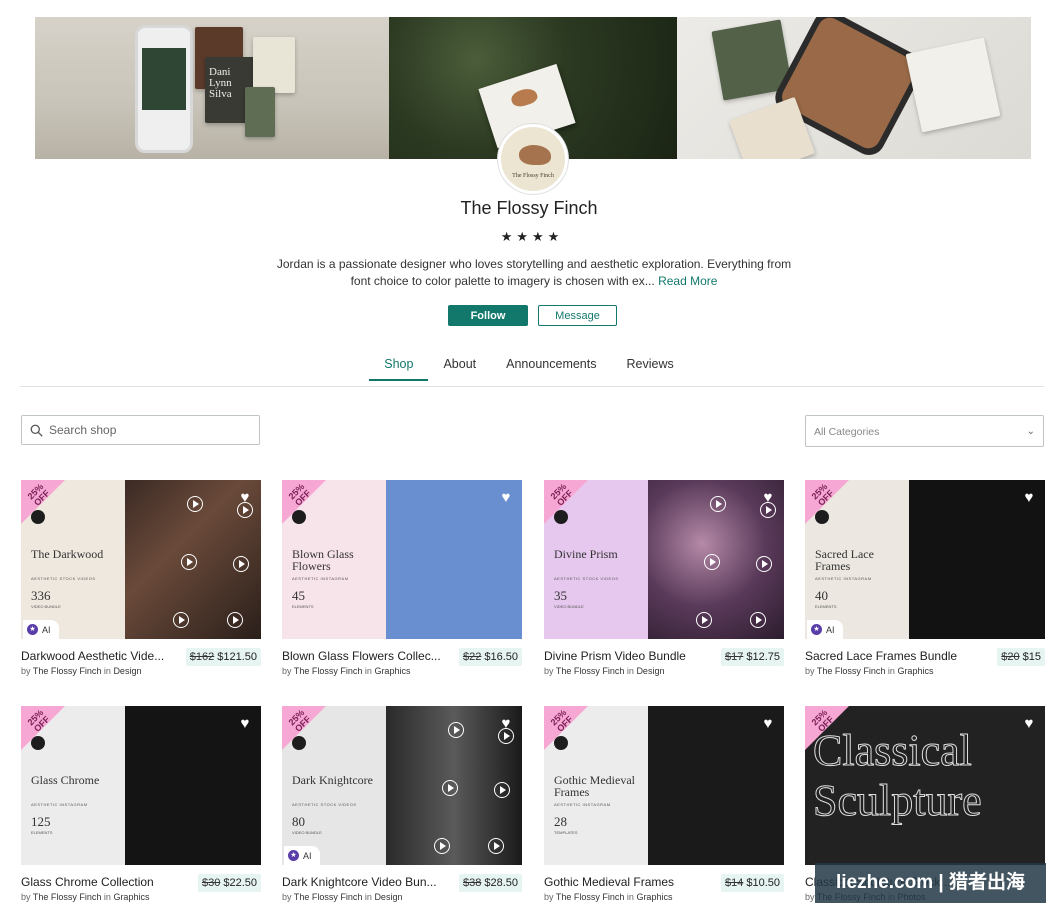 The height and width of the screenshot is (915, 1058). Describe the element at coordinates (323, 560) in the screenshot. I see `product-thumb-title: Blown Glass Flowers` at that location.